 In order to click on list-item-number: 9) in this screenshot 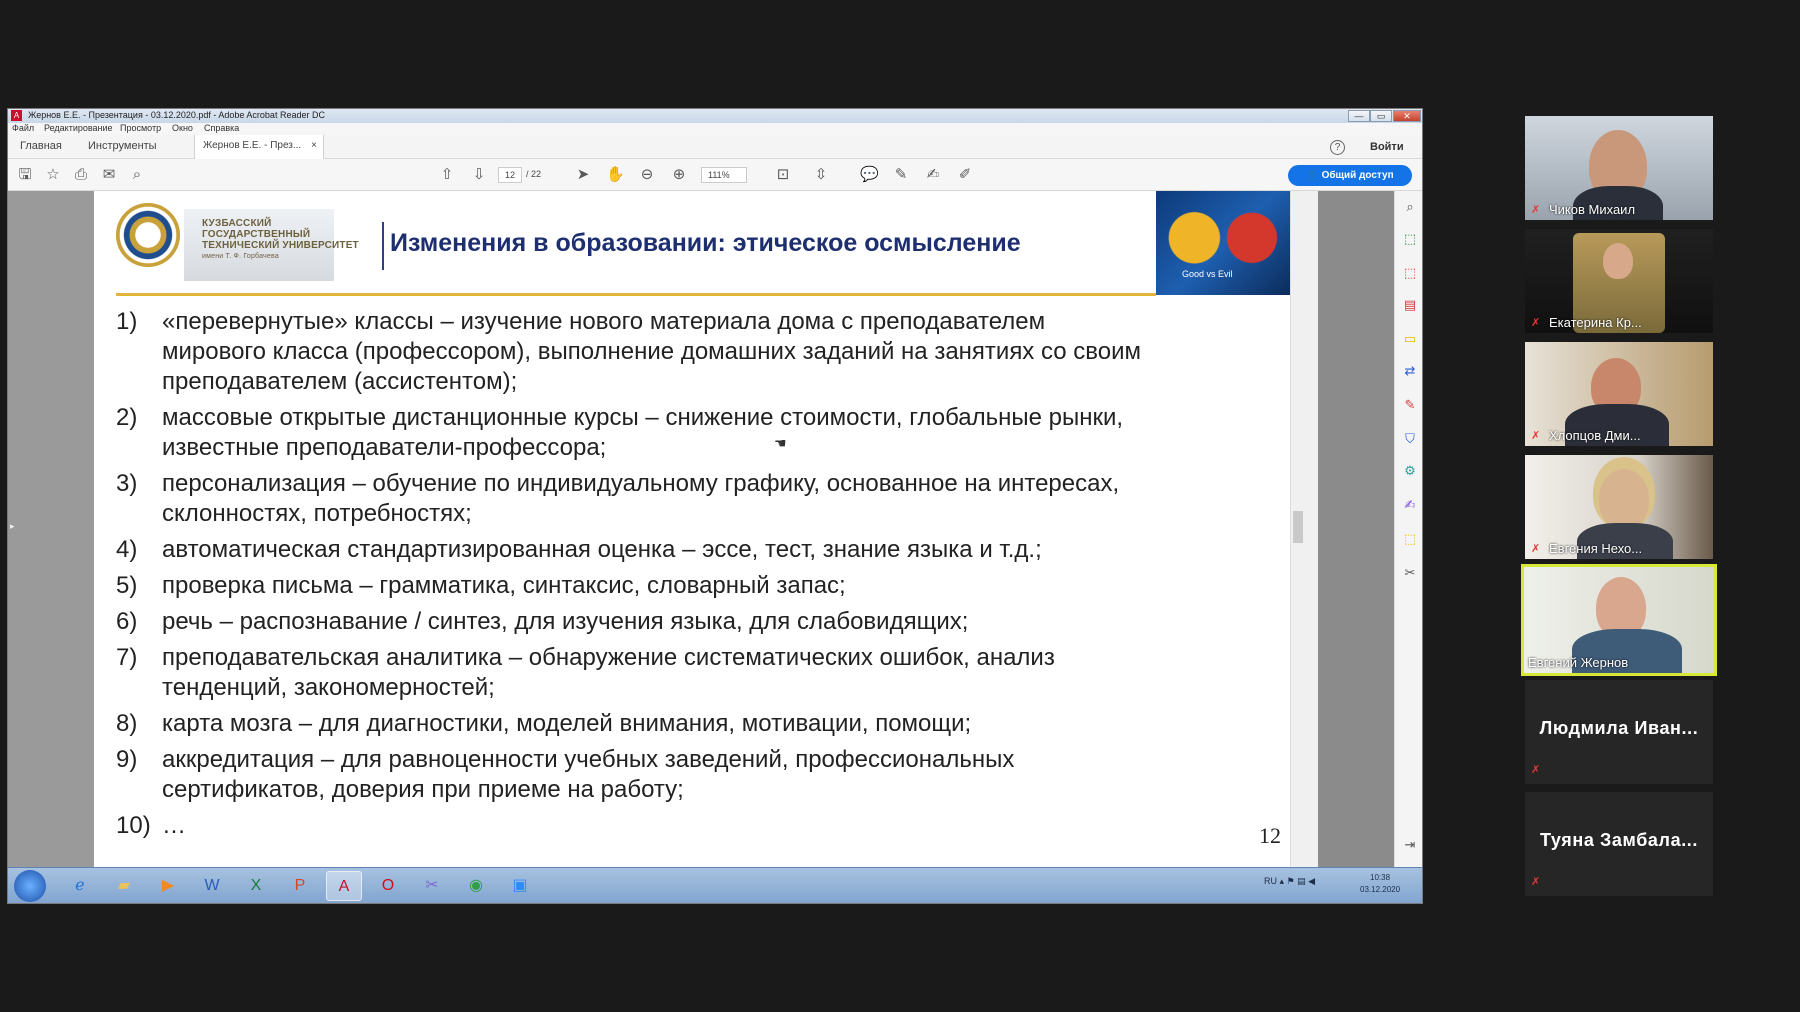, I will do `click(127, 759)`.